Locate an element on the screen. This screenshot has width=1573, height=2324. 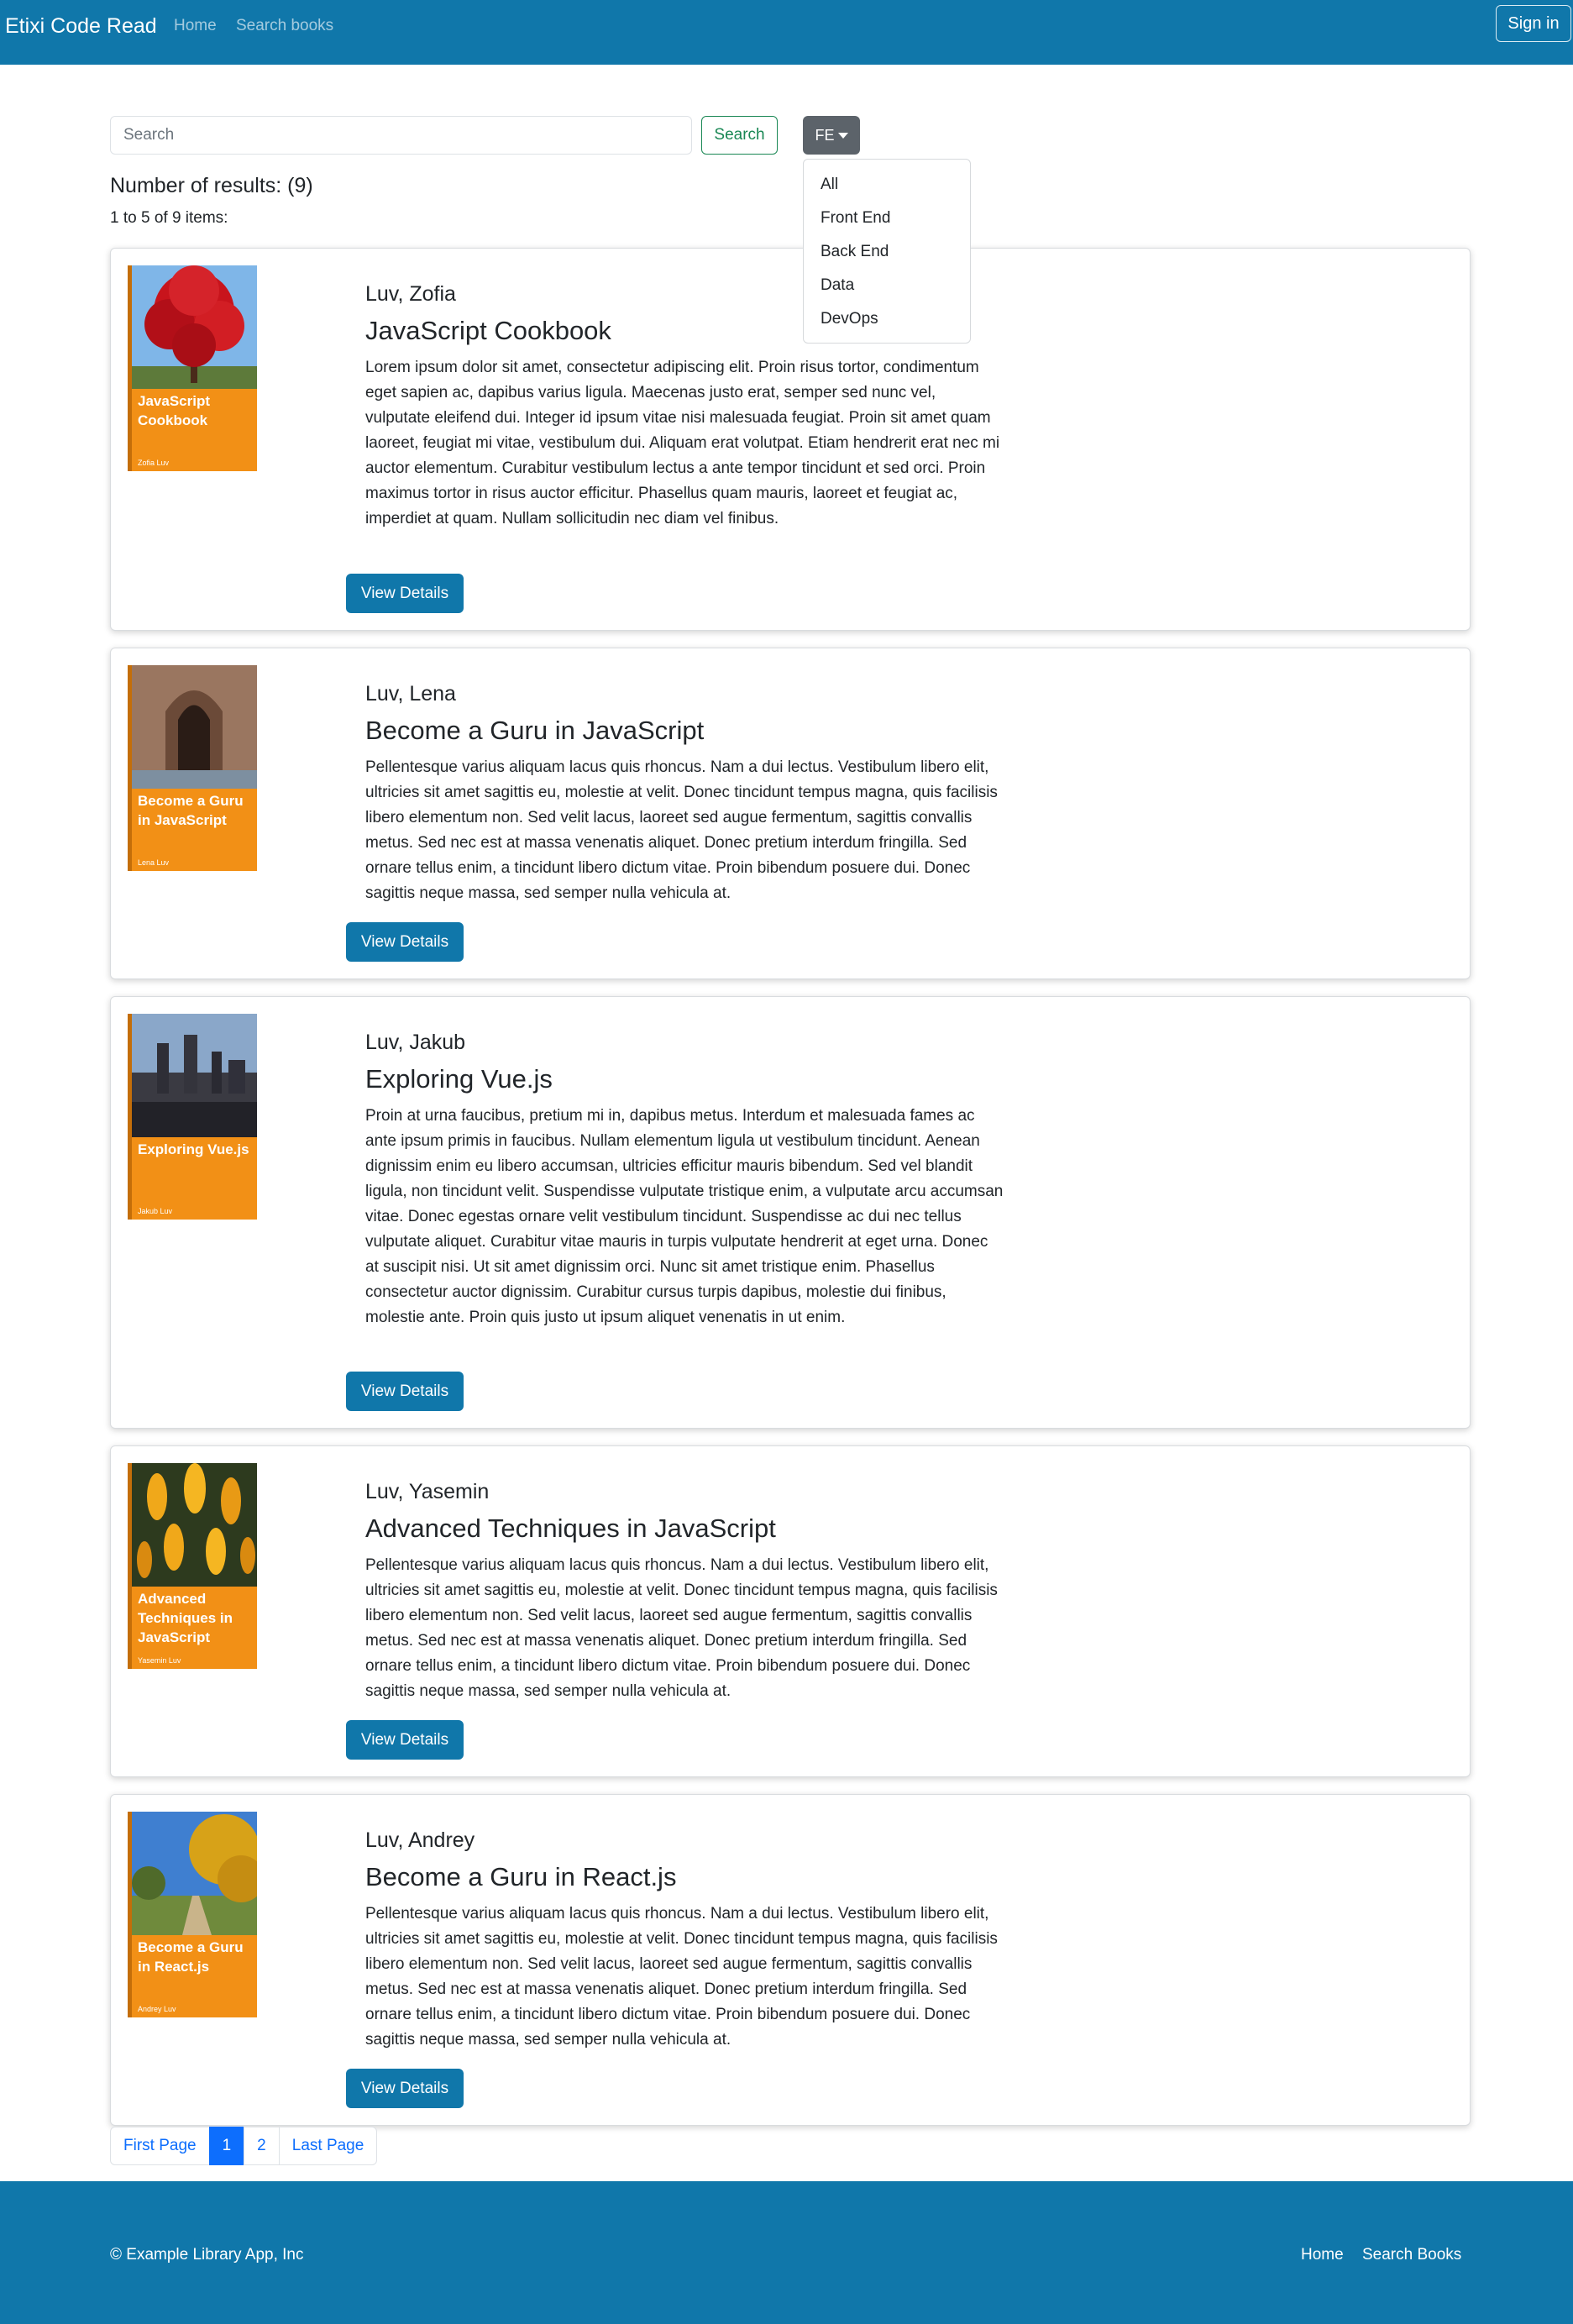
footer-search-books-link: Search Books is located at coordinates (1412, 2255).